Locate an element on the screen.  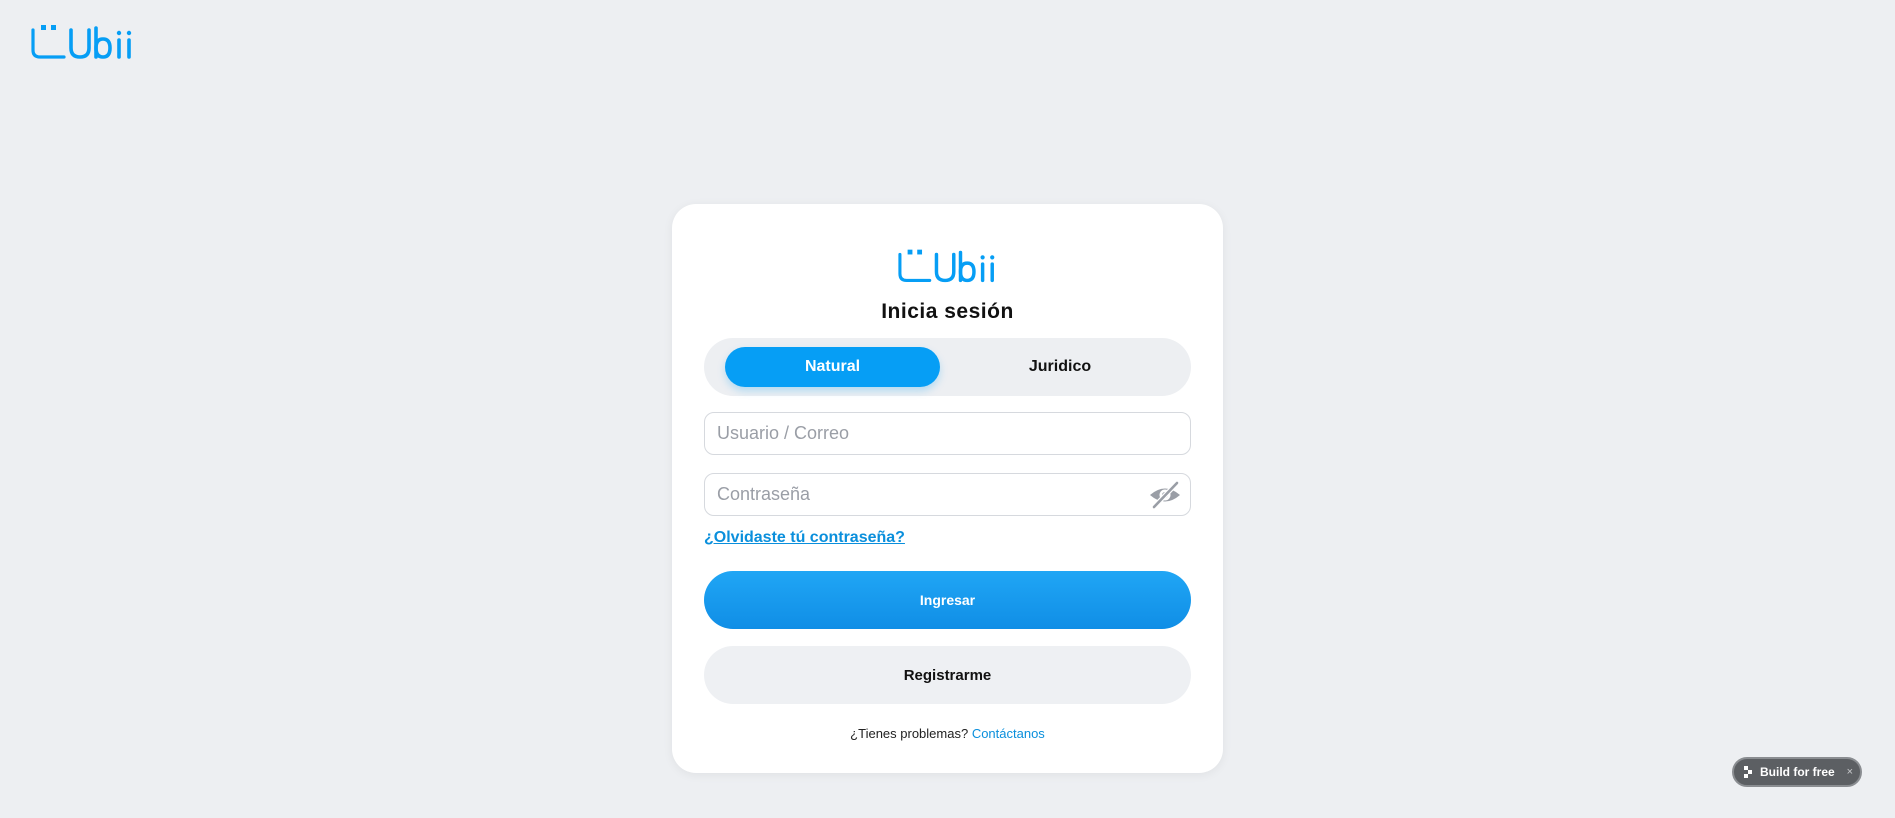
username-field-wrapper is located at coordinates (947, 433).